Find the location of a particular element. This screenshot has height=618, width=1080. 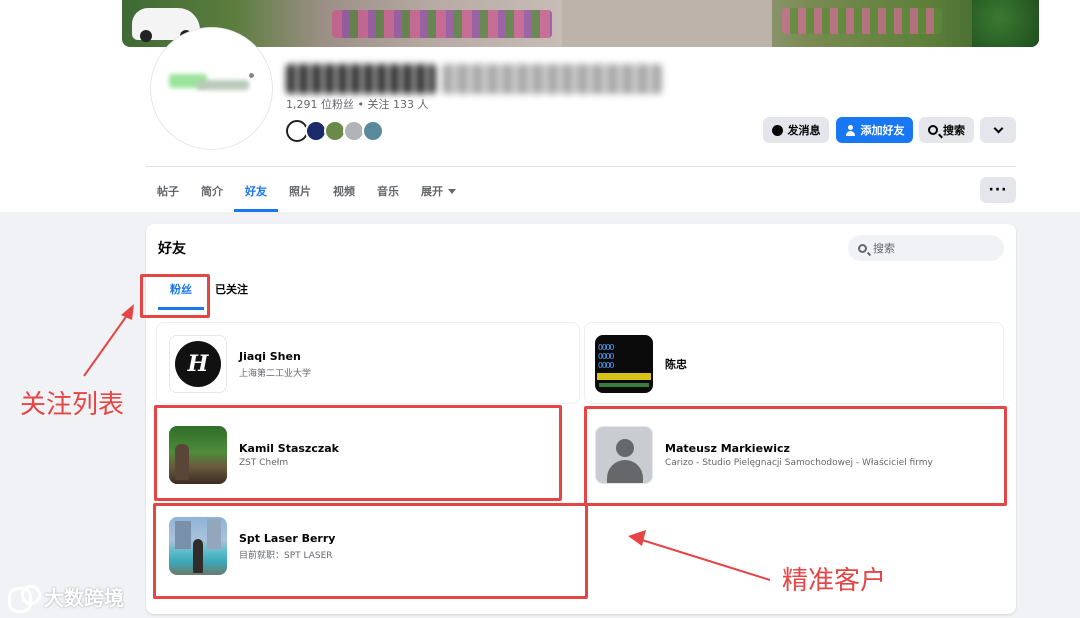

message-button-label: 发消息 is located at coordinates (804, 130).